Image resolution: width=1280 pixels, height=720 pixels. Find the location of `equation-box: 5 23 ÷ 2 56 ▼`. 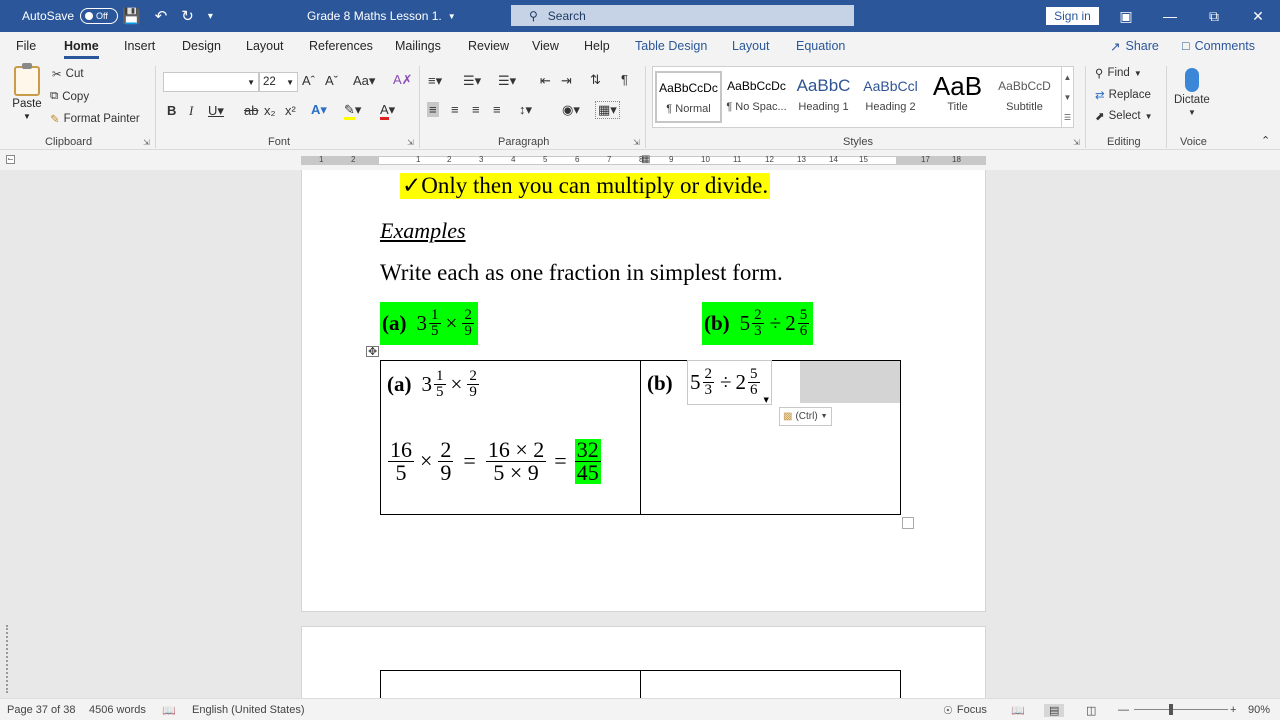

equation-box: 5 23 ÷ 2 56 ▼ is located at coordinates (729, 382).